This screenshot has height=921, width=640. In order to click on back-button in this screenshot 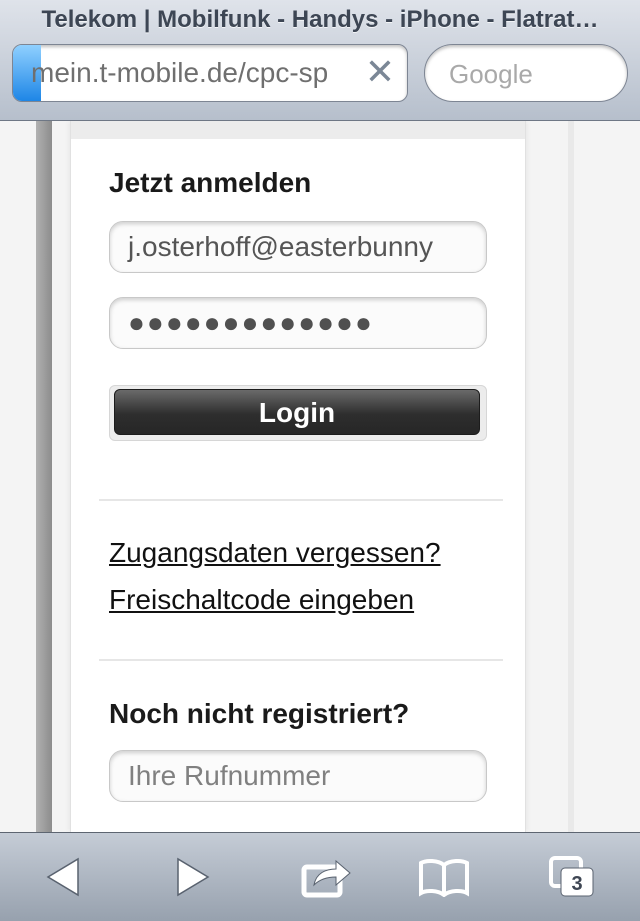, I will do `click(64, 877)`.